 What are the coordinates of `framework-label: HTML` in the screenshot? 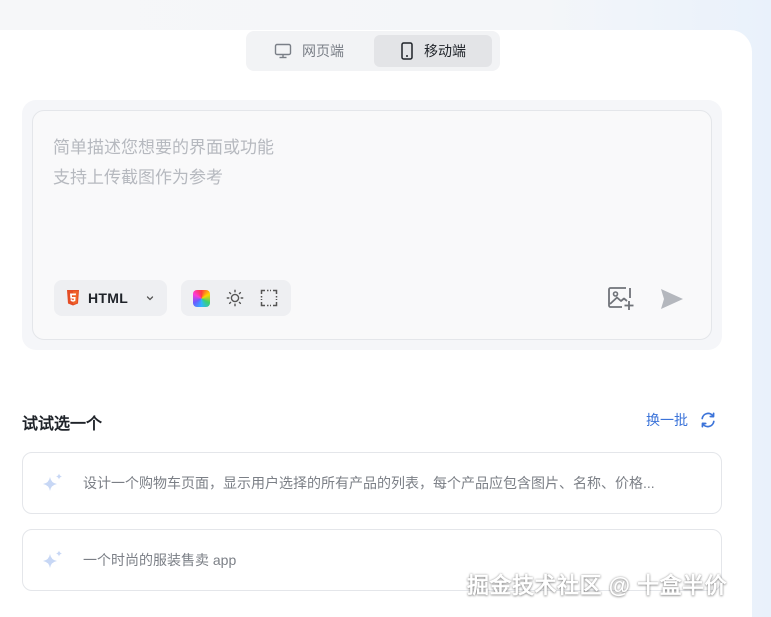 It's located at (108, 298).